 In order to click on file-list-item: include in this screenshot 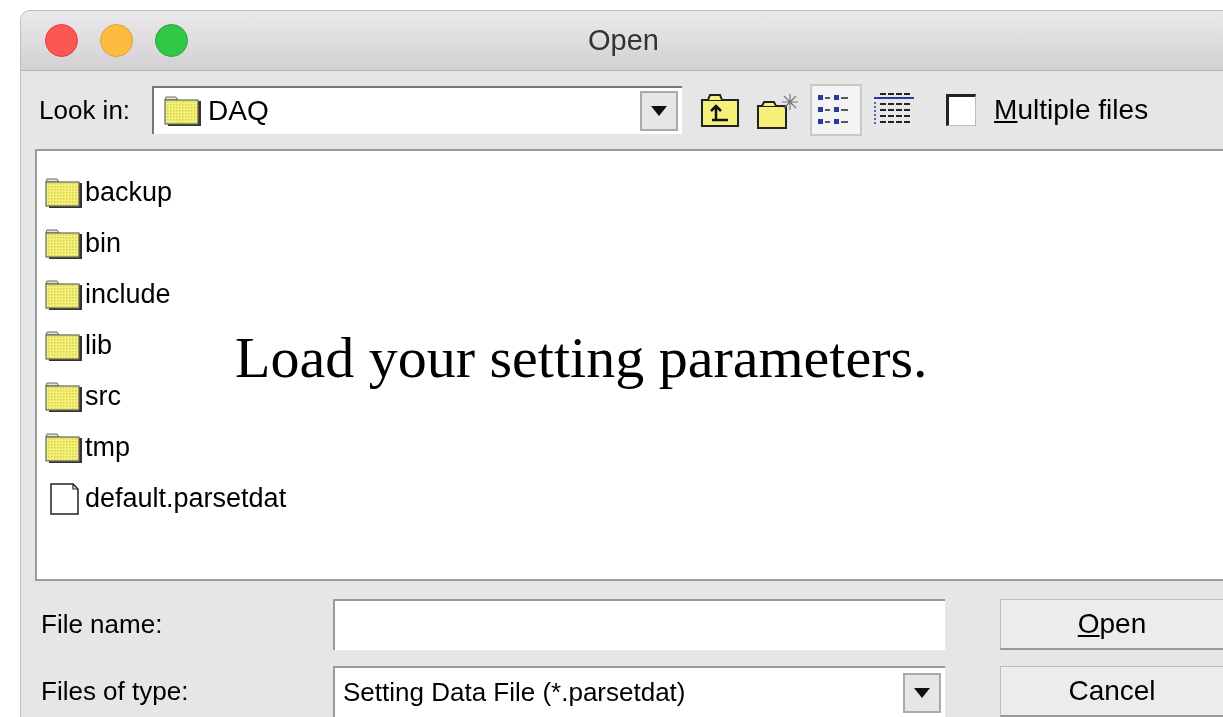, I will do `click(108, 294)`.